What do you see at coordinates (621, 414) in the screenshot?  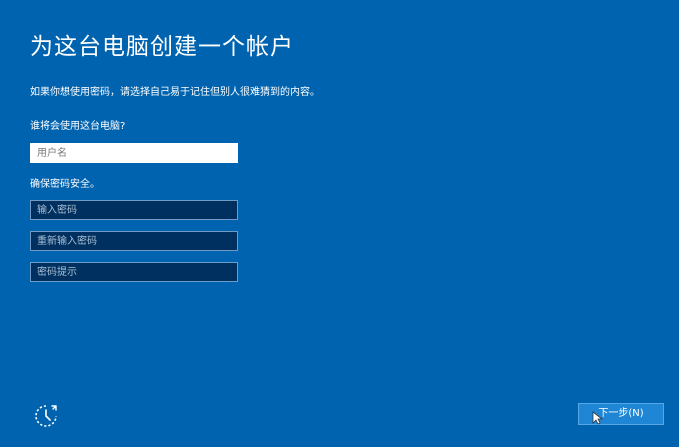 I see `next-button: 下一步(N)` at bounding box center [621, 414].